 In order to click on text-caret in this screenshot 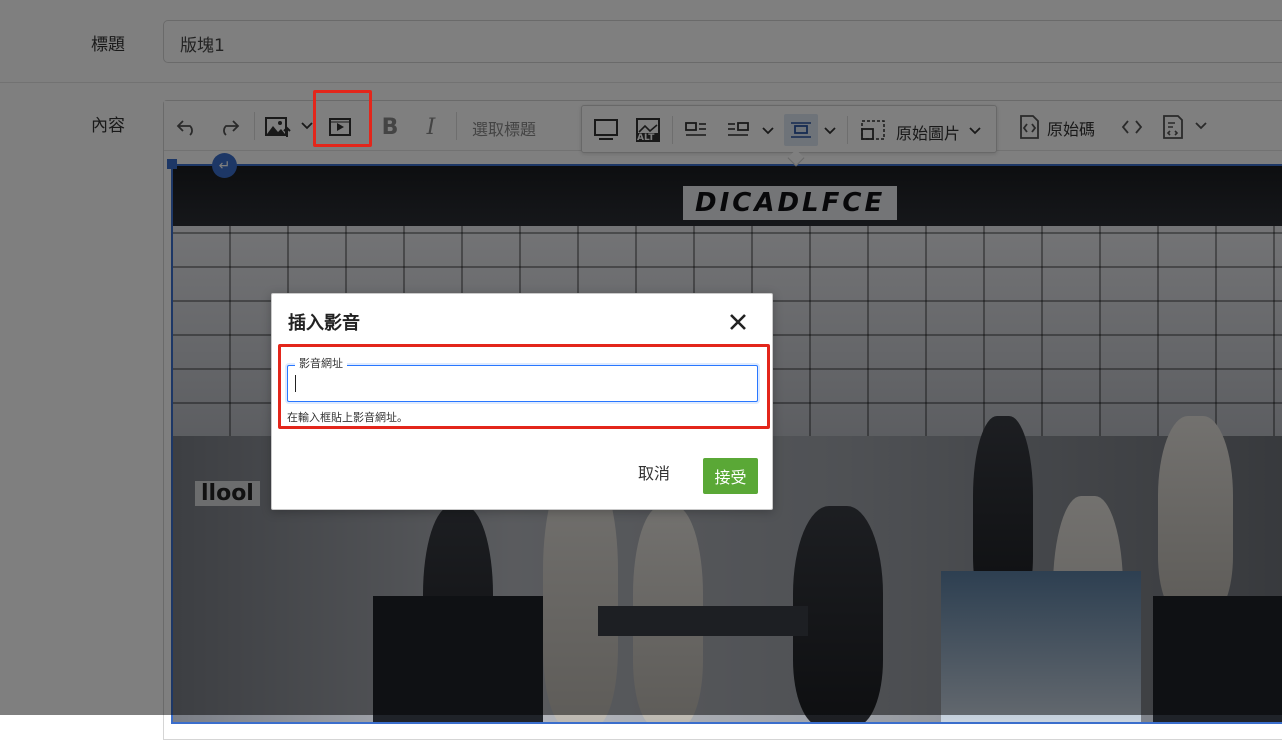, I will do `click(295, 383)`.